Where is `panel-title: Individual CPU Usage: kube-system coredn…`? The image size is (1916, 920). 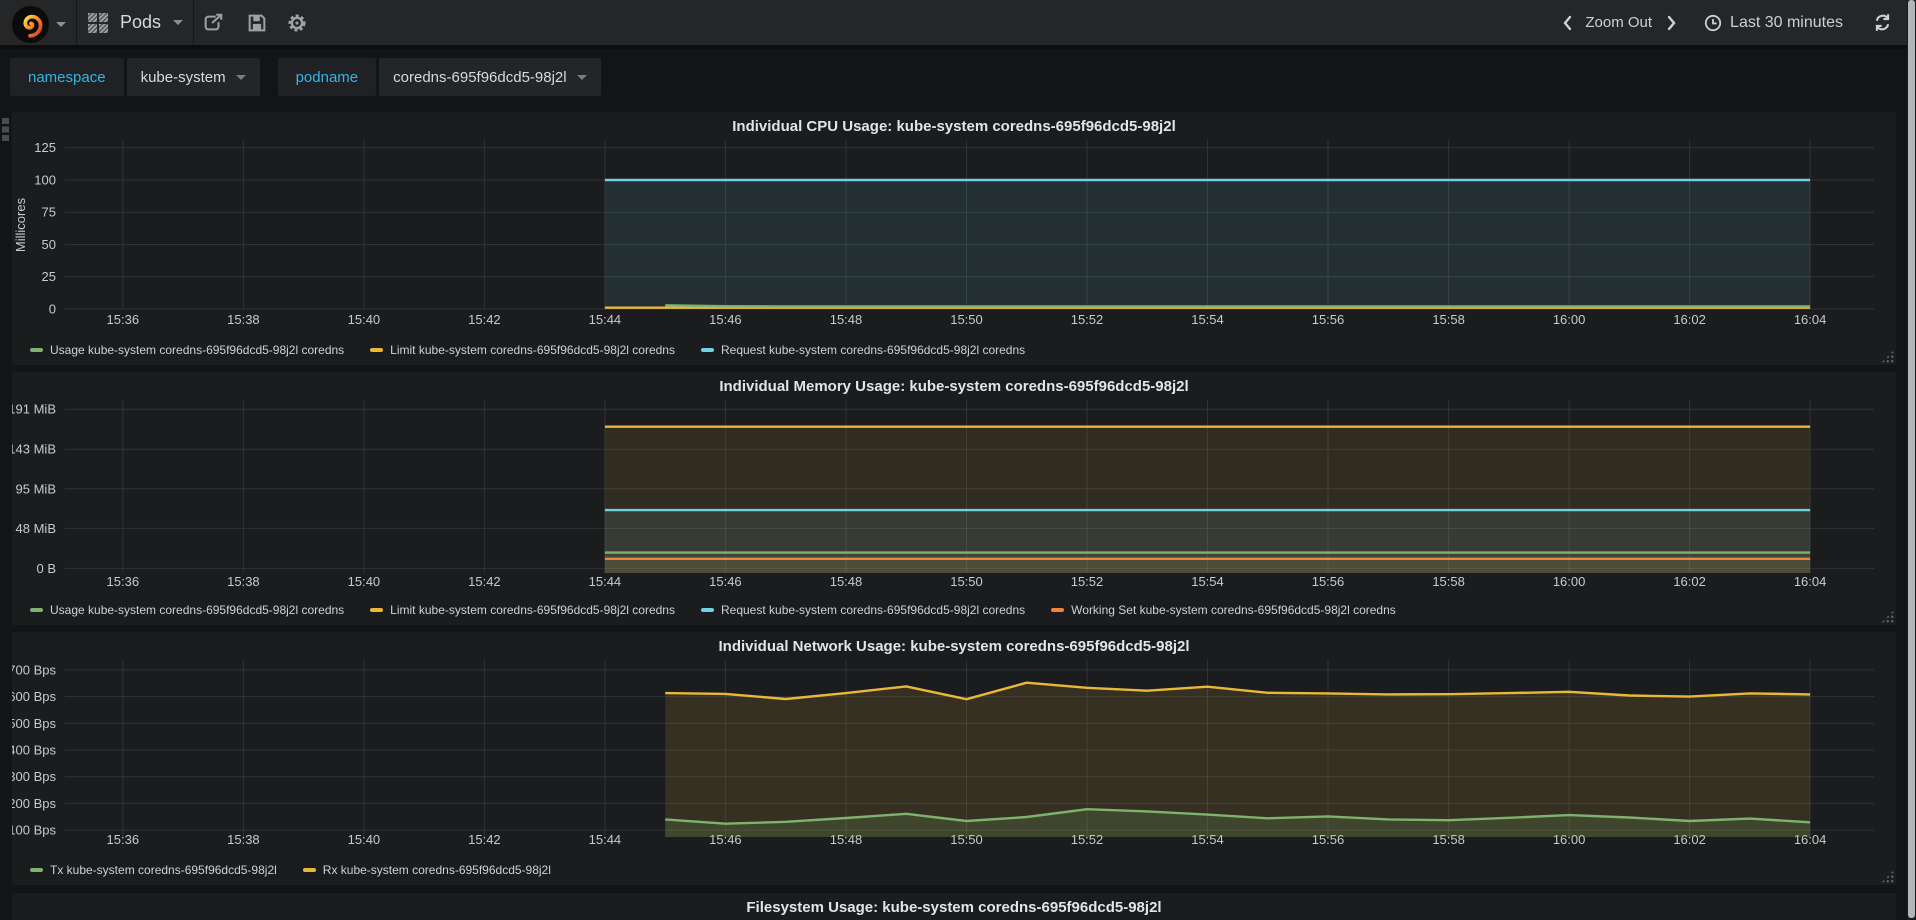 panel-title: Individual CPU Usage: kube-system coredn… is located at coordinates (954, 126).